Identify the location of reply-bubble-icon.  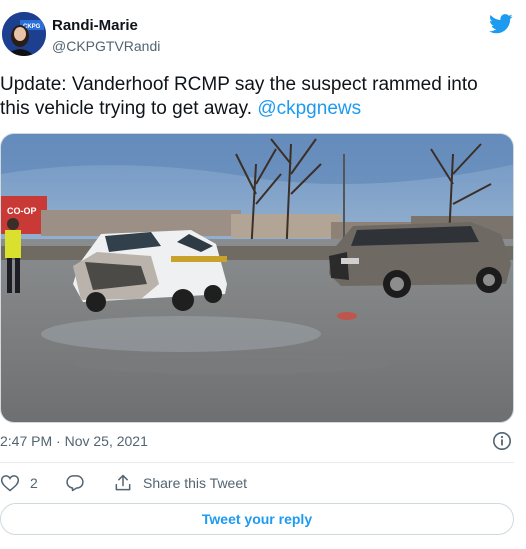
(75, 483).